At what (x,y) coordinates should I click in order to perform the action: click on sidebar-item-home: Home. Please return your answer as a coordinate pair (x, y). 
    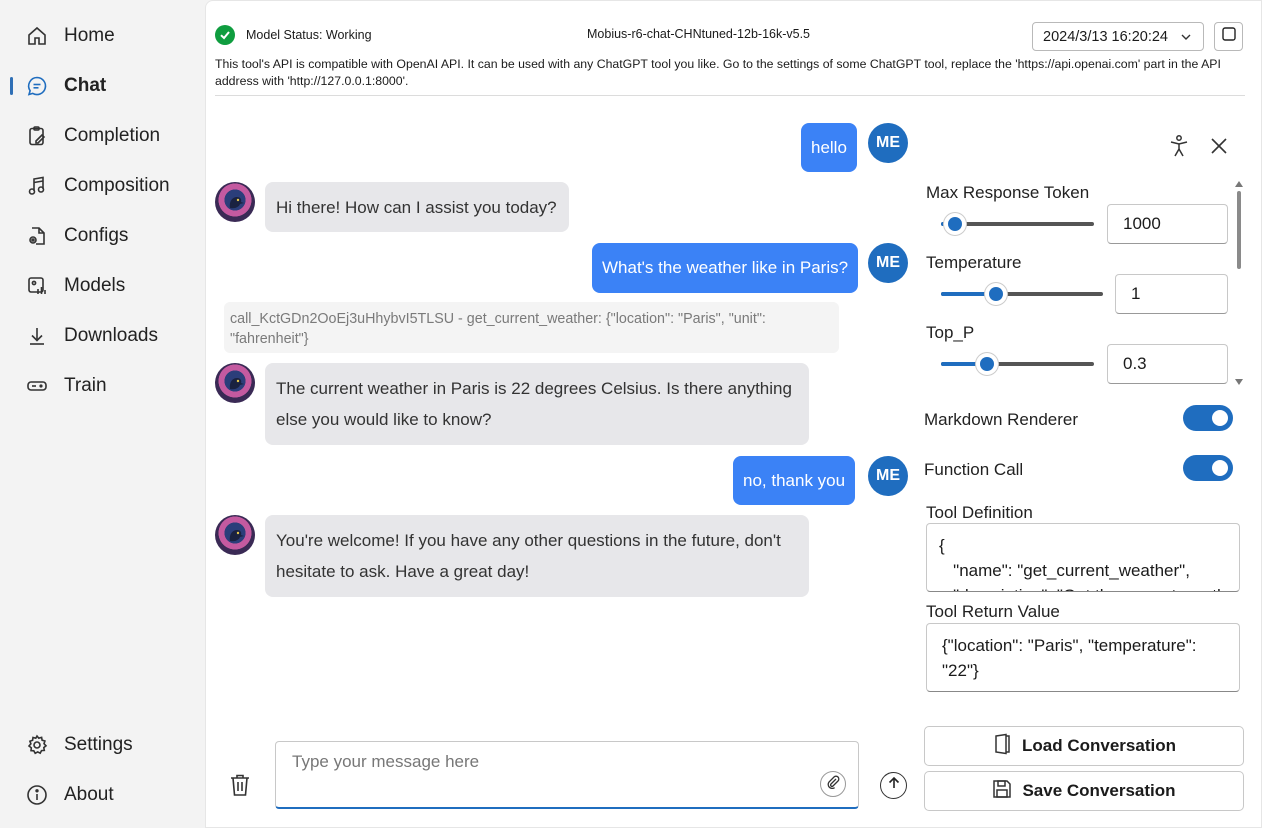
    Looking at the image, I should click on (105, 36).